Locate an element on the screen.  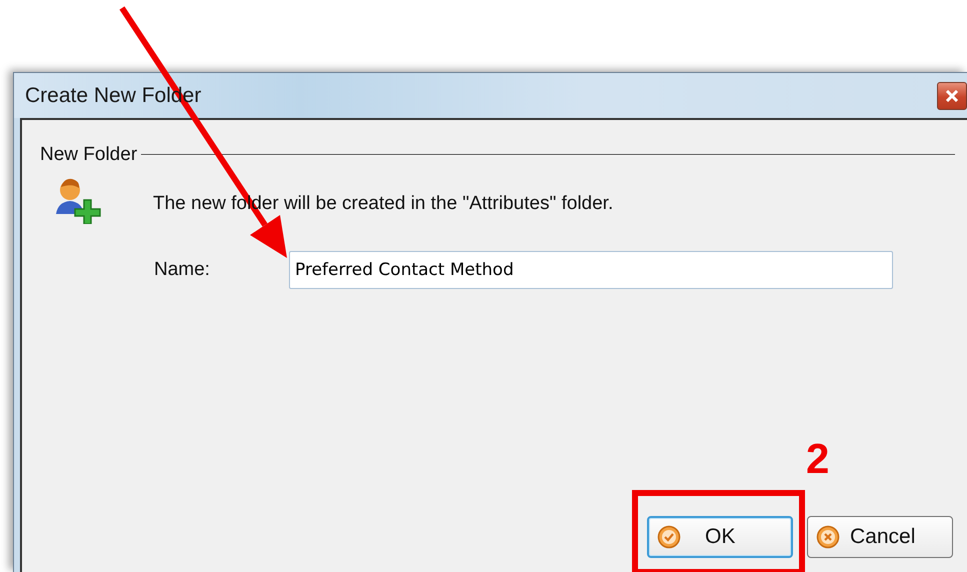
ok-button: OK is located at coordinates (720, 537).